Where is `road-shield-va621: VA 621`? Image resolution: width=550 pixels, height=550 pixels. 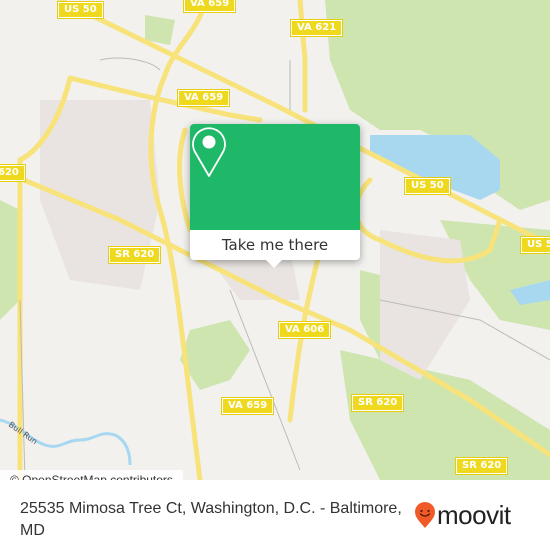
road-shield-va621: VA 621 is located at coordinates (316, 28).